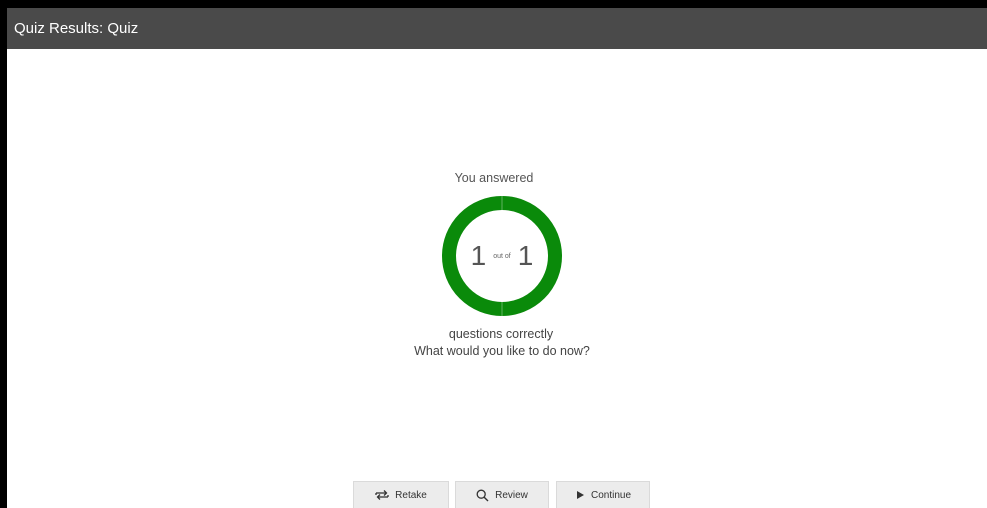  What do you see at coordinates (382, 495) in the screenshot?
I see `retake-icon` at bounding box center [382, 495].